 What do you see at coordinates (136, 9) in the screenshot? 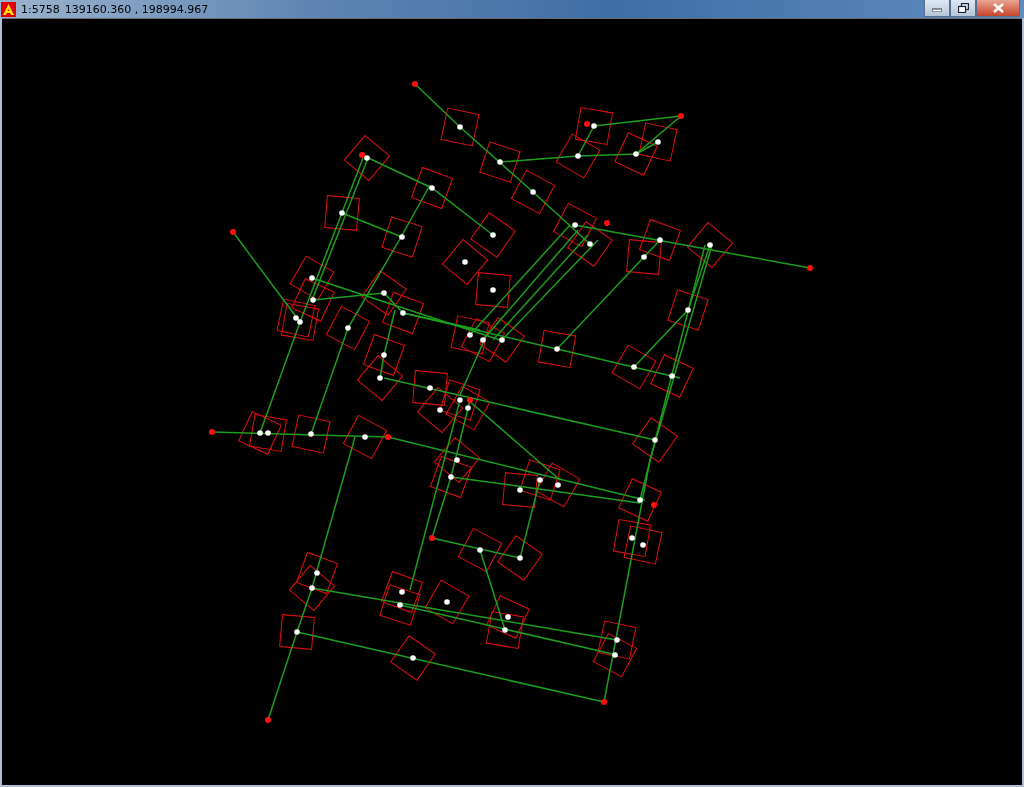
I see `coordinates-text: 139160.360 , 198994.967` at bounding box center [136, 9].